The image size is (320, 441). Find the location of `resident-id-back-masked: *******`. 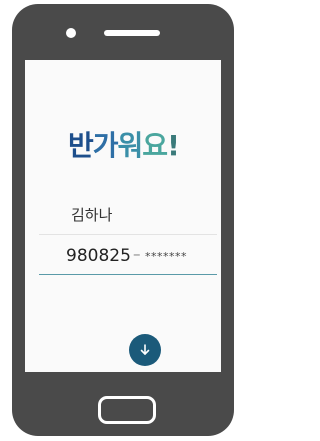

resident-id-back-masked: ******* is located at coordinates (166, 256).